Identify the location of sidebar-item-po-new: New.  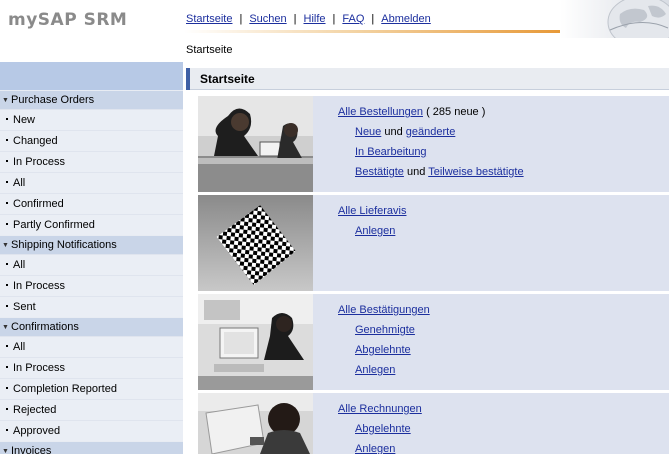
(91, 119).